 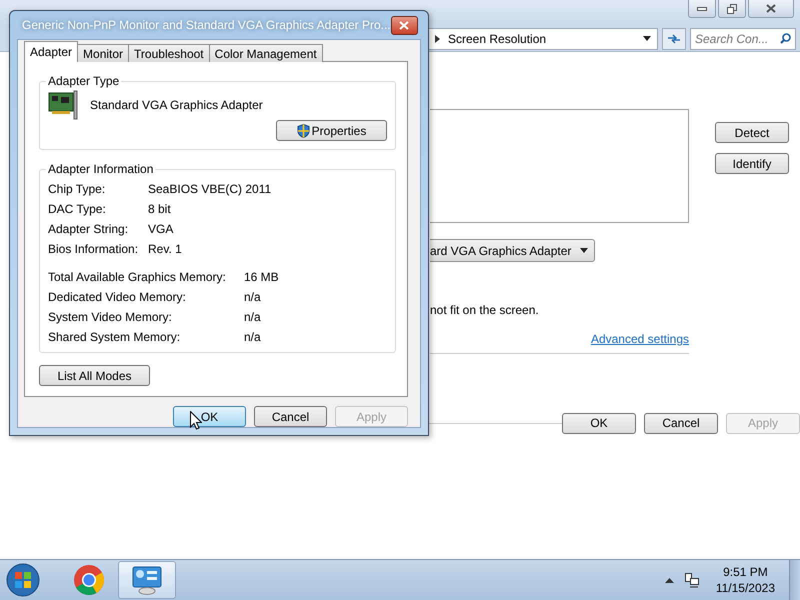 What do you see at coordinates (669, 580) in the screenshot?
I see `tray-expand-icon` at bounding box center [669, 580].